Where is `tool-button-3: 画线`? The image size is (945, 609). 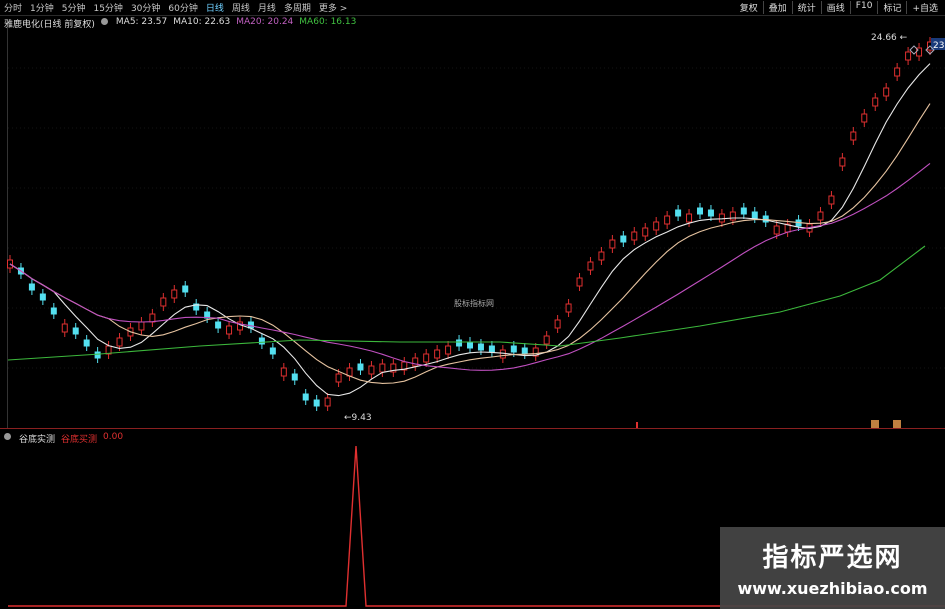
tool-button-3: 画线 is located at coordinates (835, 7).